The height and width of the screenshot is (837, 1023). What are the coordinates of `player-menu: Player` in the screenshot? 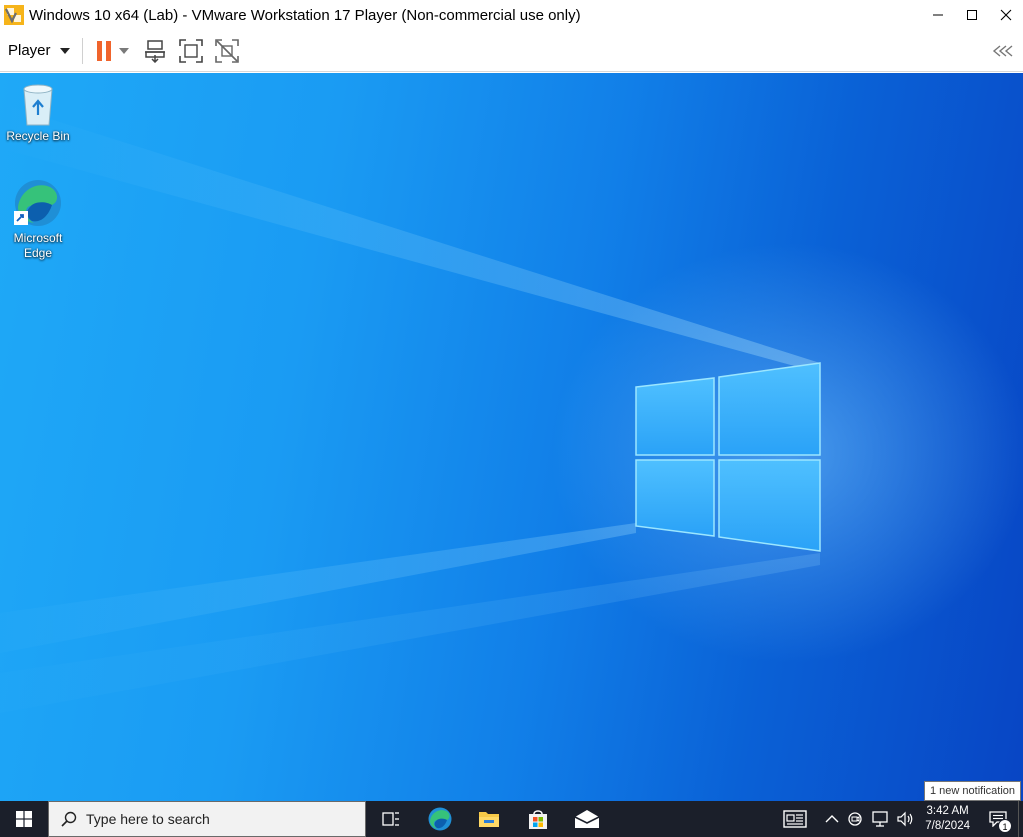 It's located at (39, 51).